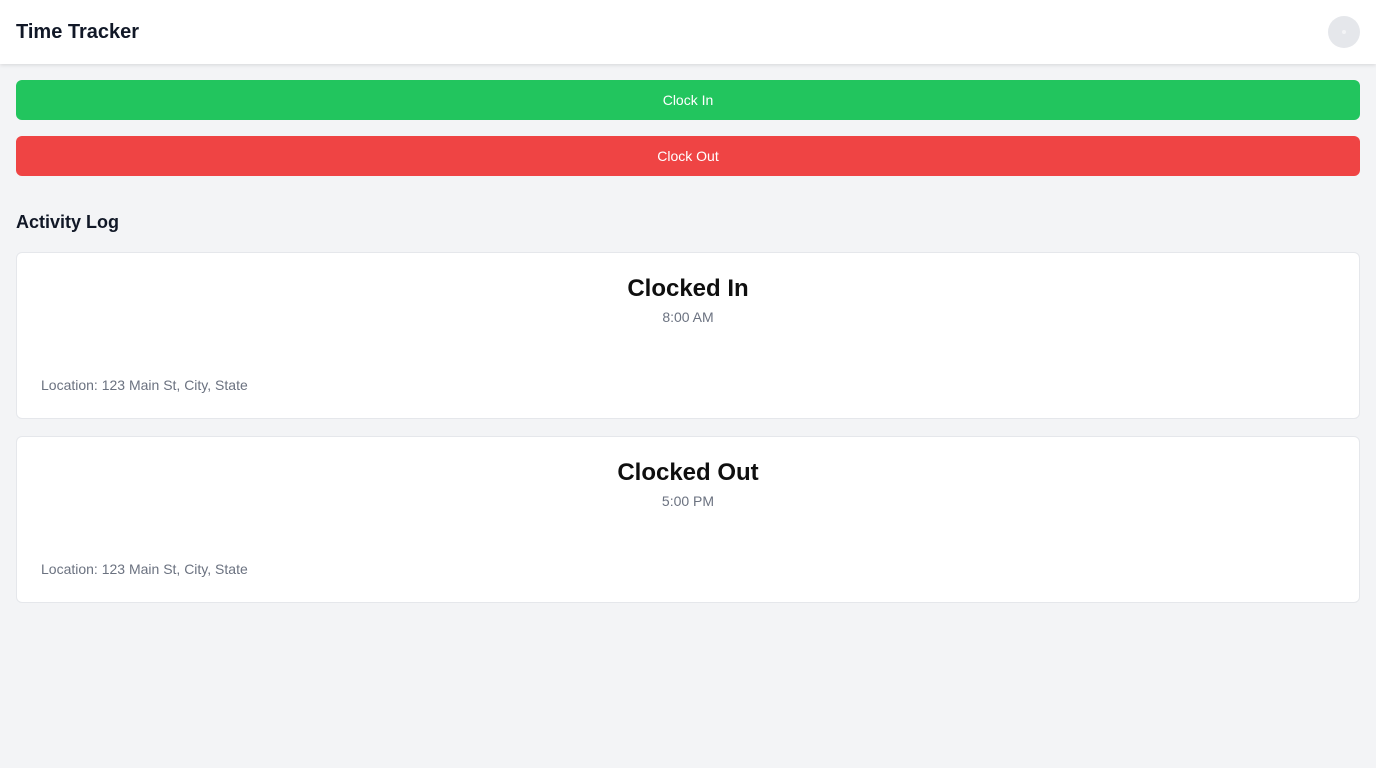 This screenshot has height=768, width=1376. Describe the element at coordinates (688, 288) in the screenshot. I see `entry-status: Clocked In` at that location.